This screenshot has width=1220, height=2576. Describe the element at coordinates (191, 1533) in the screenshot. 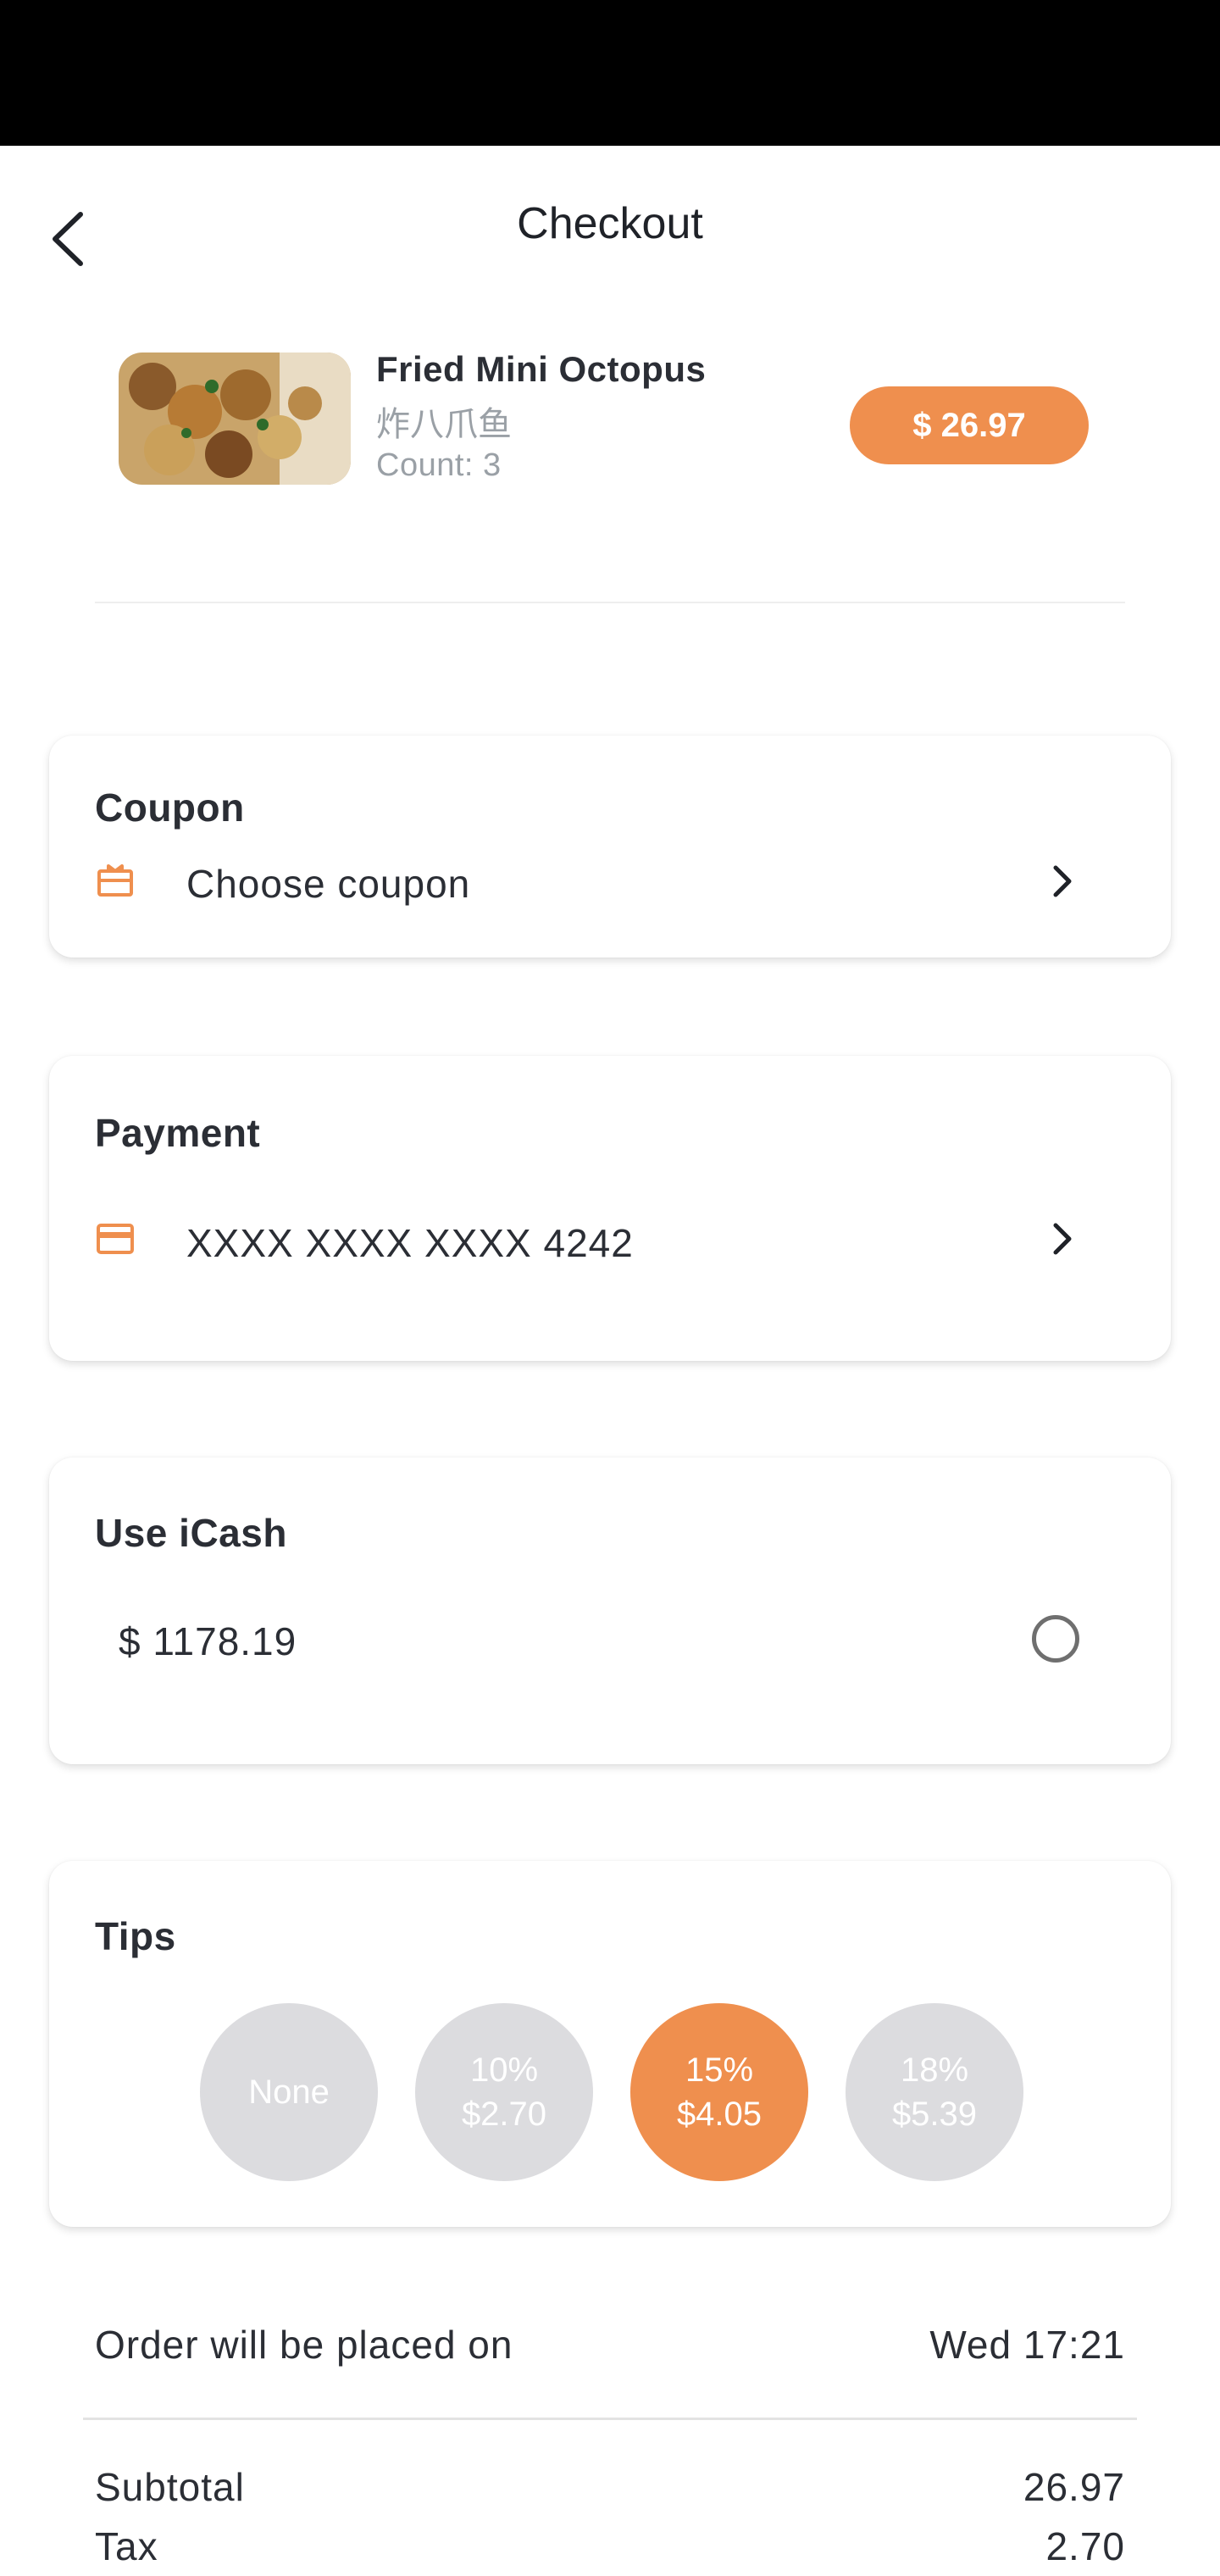

I see `icash-title: Use iCash` at that location.